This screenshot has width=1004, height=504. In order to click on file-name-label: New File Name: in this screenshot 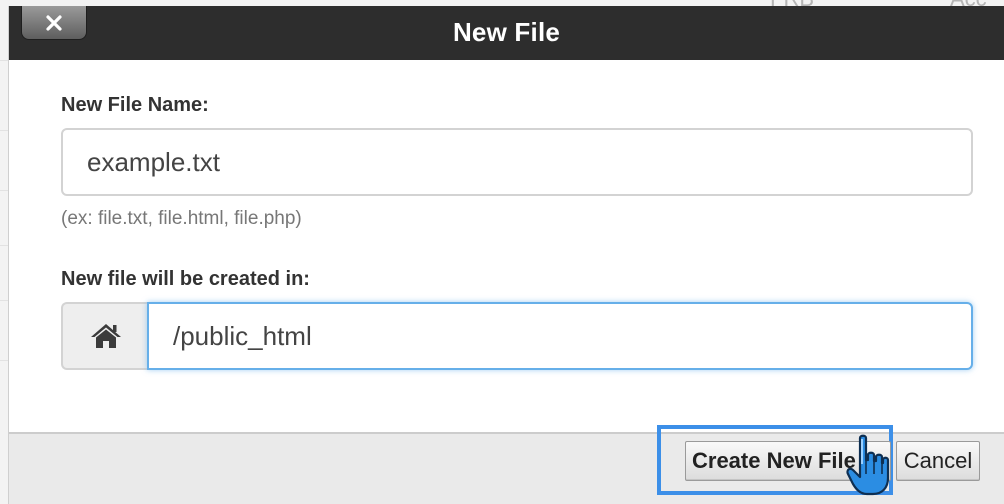, I will do `click(135, 105)`.